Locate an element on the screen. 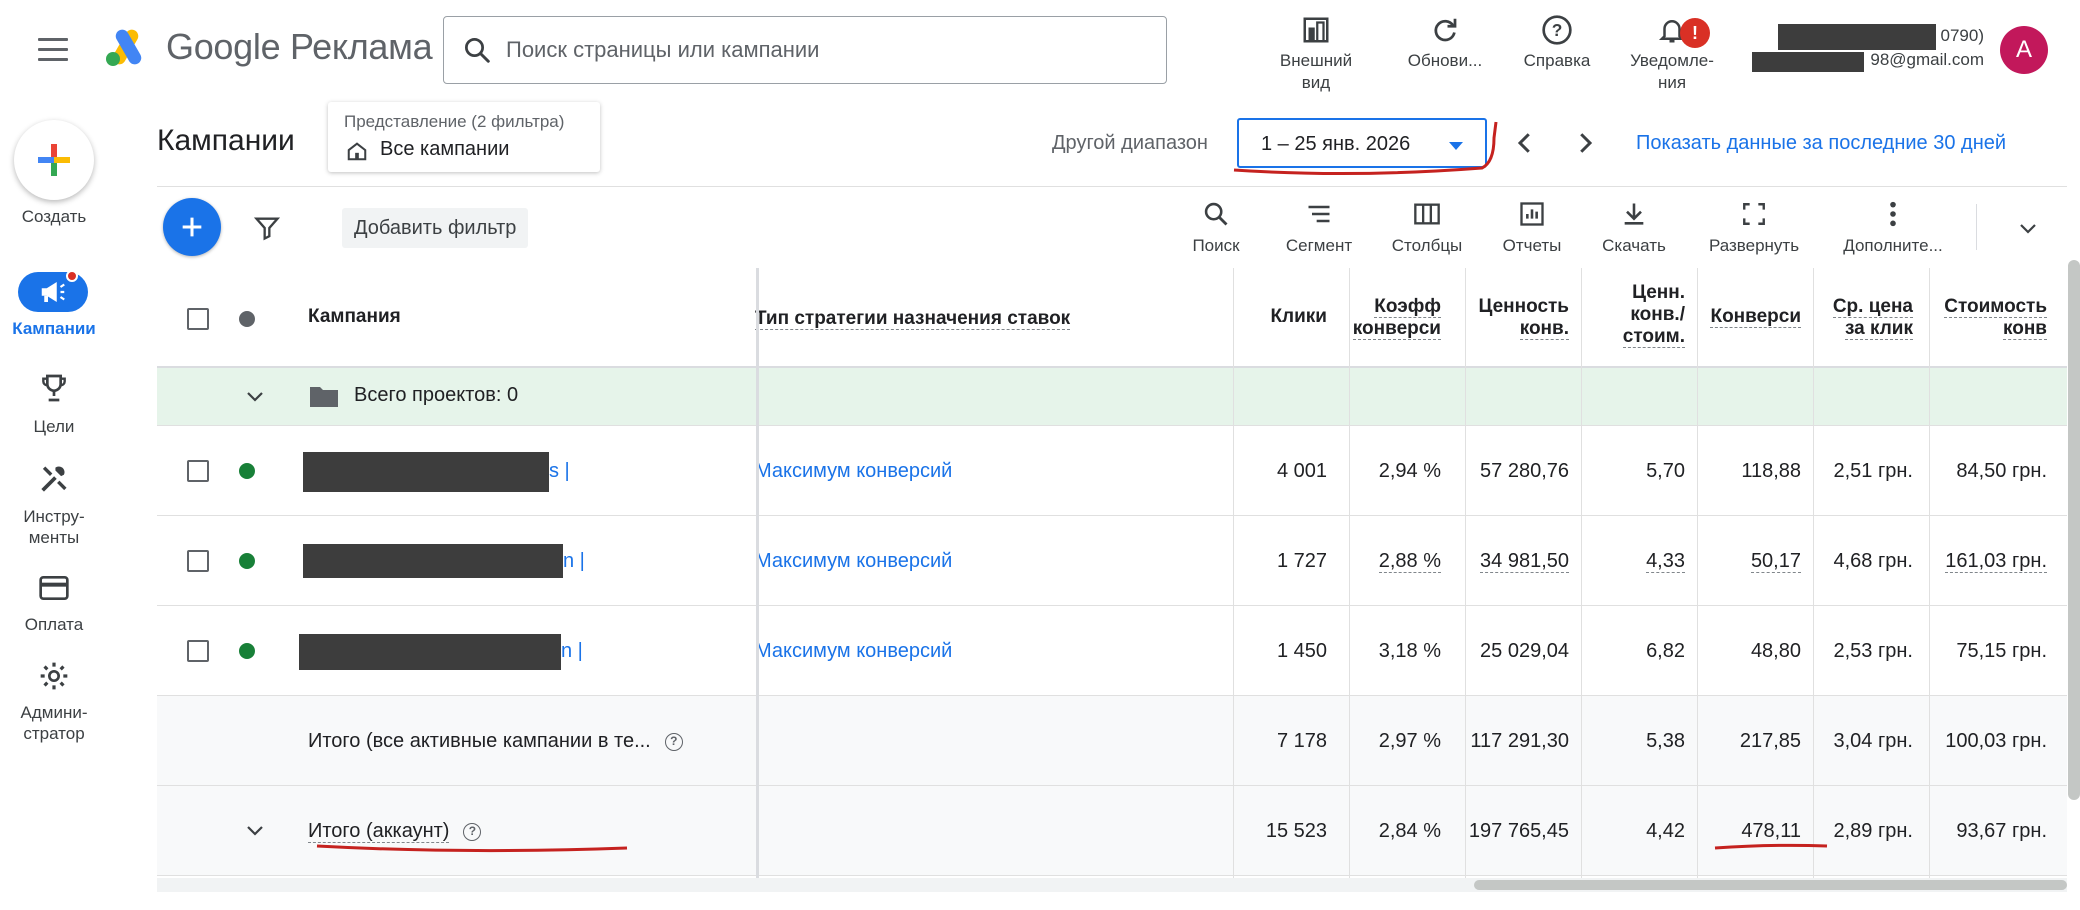 This screenshot has height=910, width=2080. column-header-conv-rate: Коэфф конверси is located at coordinates (1392, 318).